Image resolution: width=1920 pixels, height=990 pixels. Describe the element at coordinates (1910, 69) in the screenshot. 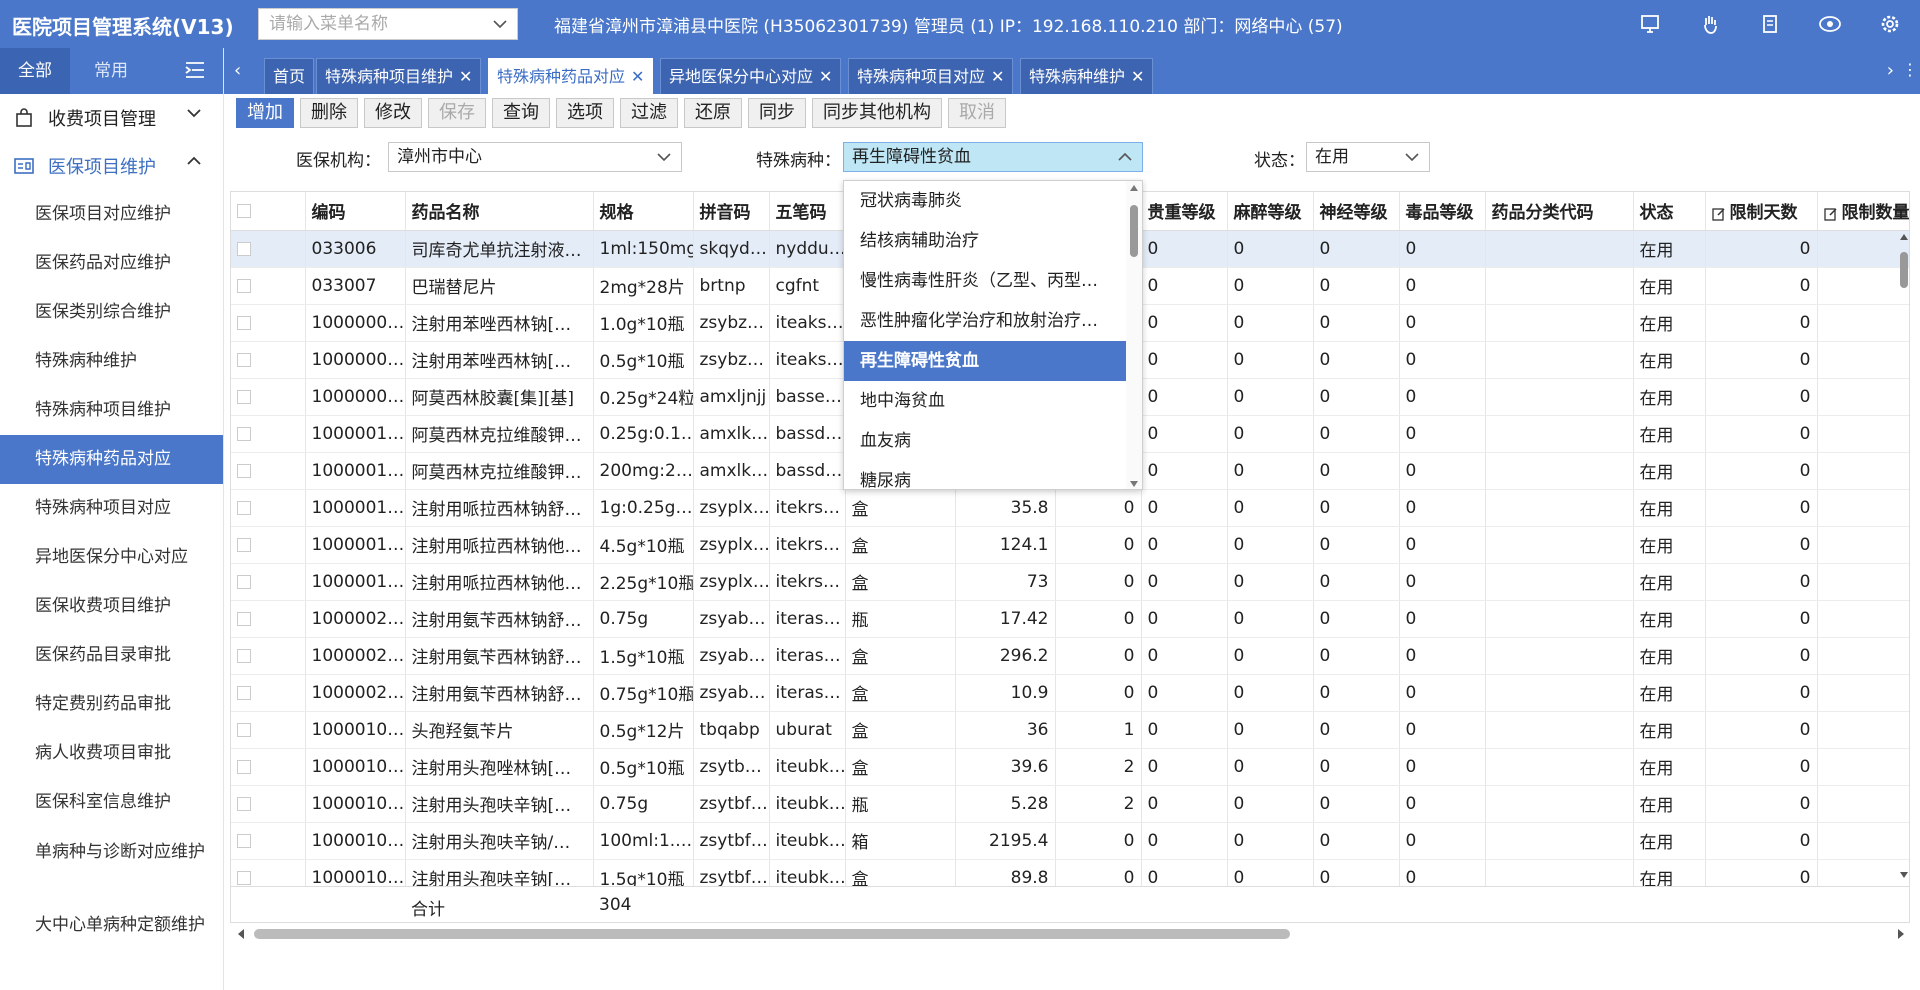

I see `more-icon: ⋮` at that location.